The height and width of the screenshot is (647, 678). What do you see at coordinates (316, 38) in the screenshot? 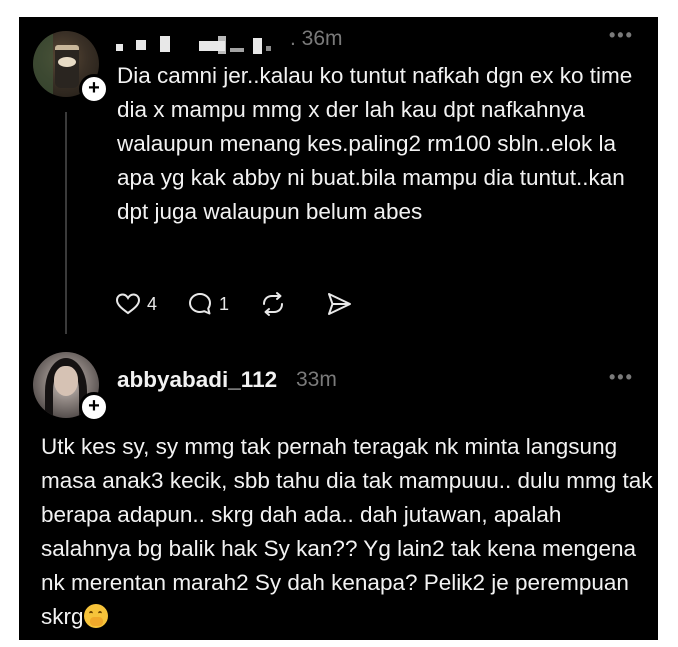
I see `post-timestamp: . 36m` at bounding box center [316, 38].